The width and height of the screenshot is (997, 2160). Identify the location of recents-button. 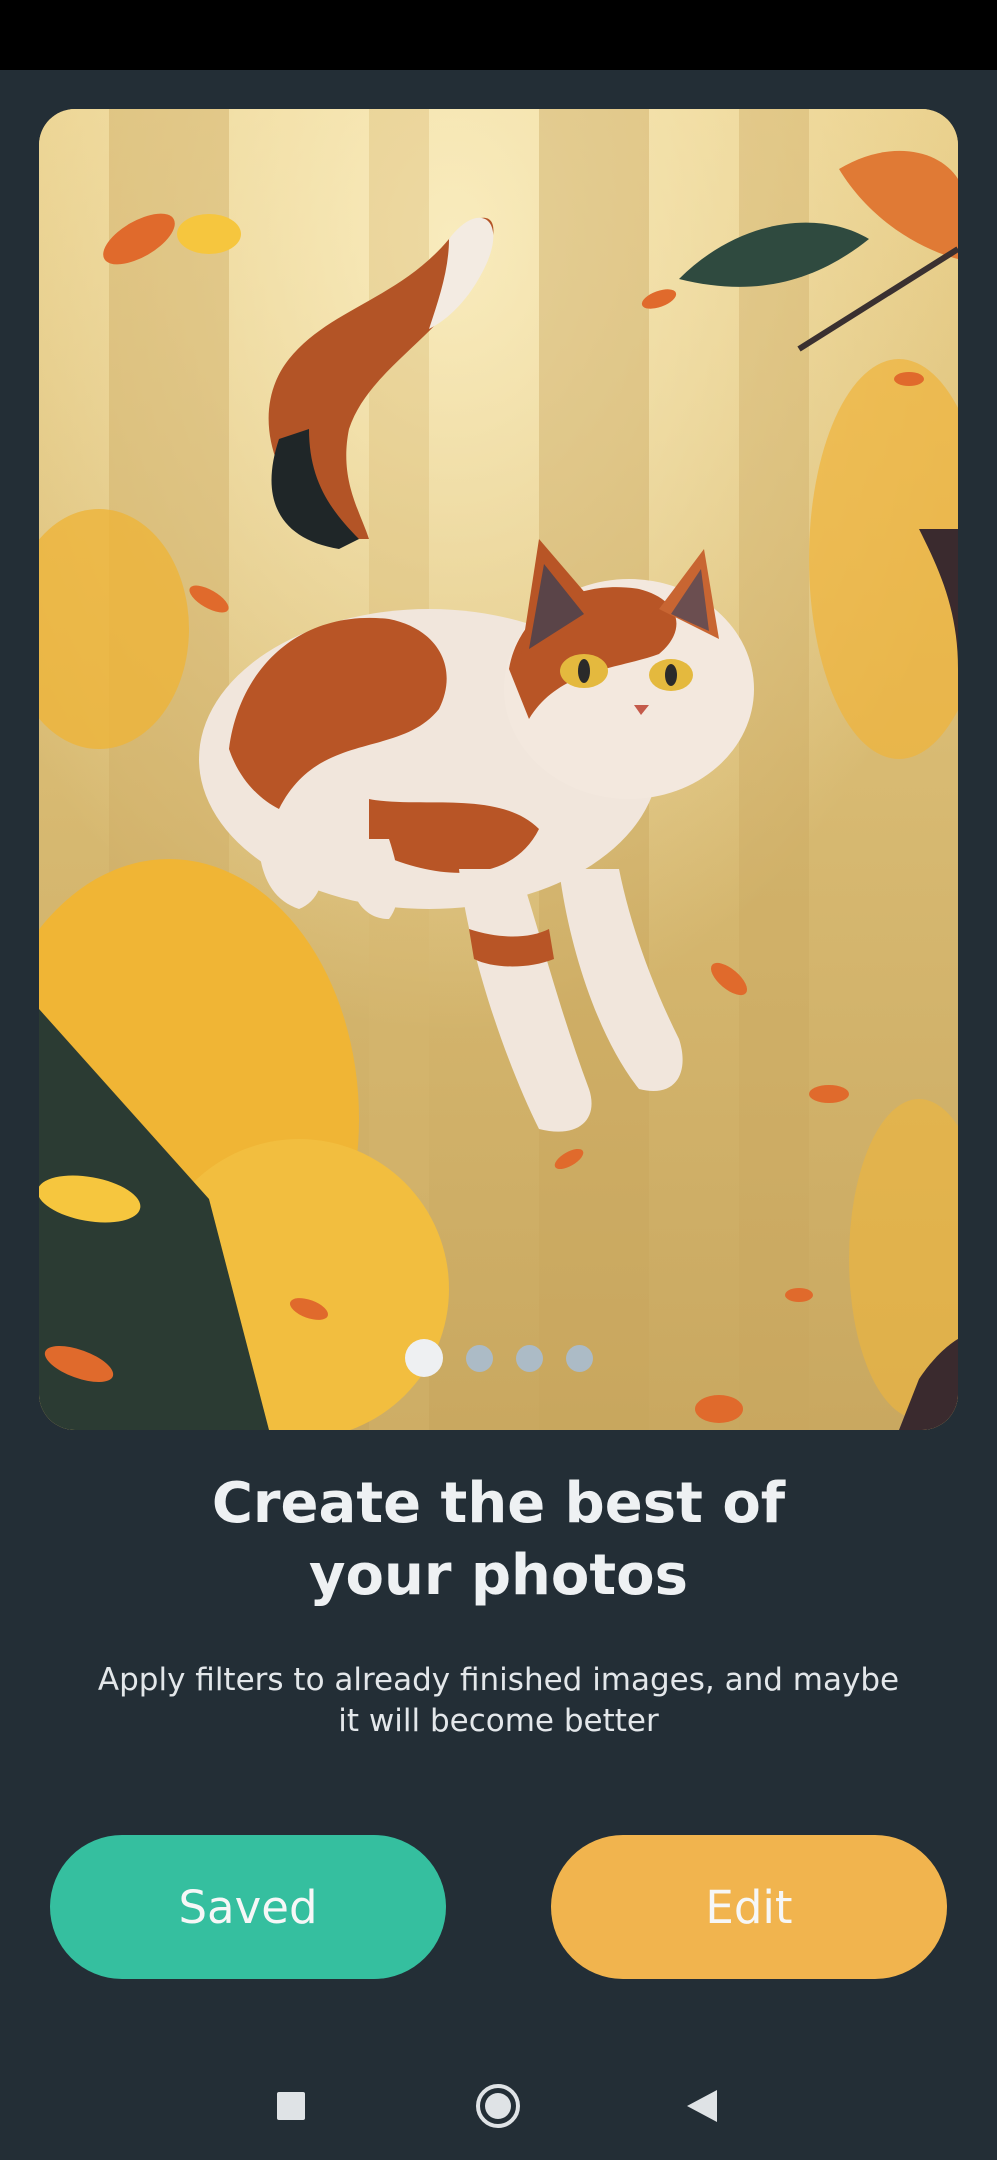
(291, 2106).